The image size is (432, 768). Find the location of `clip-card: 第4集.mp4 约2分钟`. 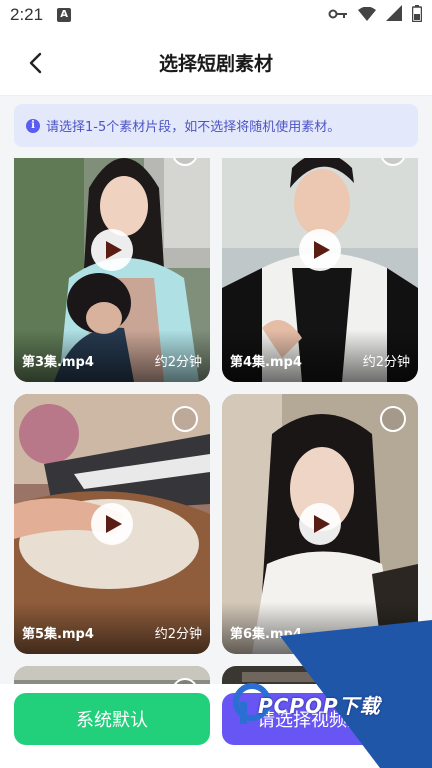

clip-card: 第4集.mp4 约2分钟 is located at coordinates (320, 270).